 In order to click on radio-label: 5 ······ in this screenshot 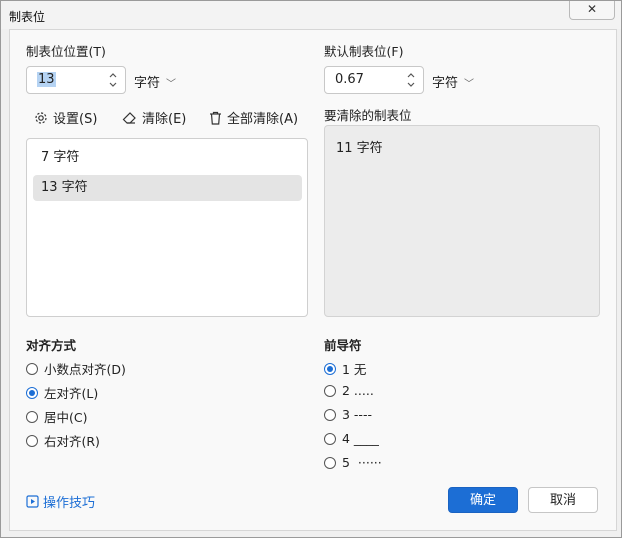, I will do `click(362, 462)`.